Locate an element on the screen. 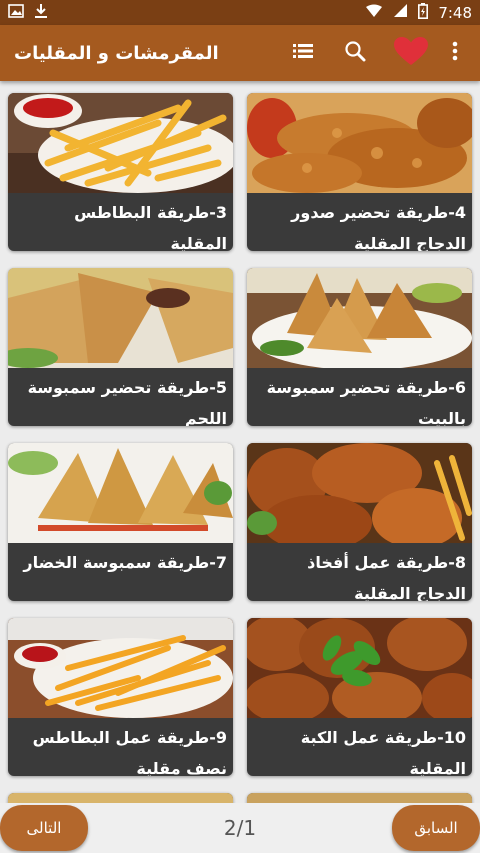 The width and height of the screenshot is (480, 853). previous-button: السابق is located at coordinates (436, 828).